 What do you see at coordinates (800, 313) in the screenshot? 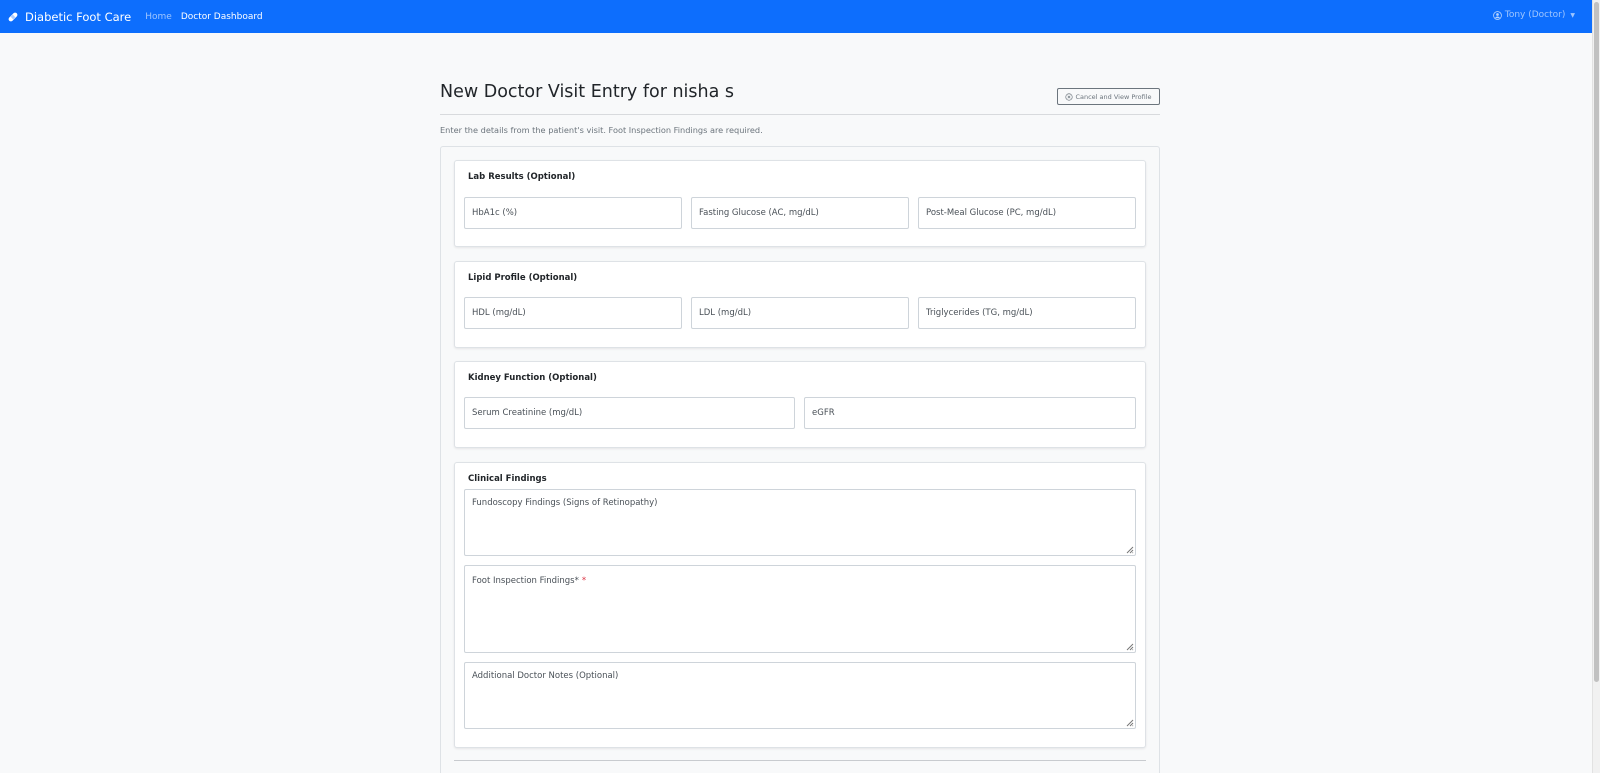
I see `ldl-input` at bounding box center [800, 313].